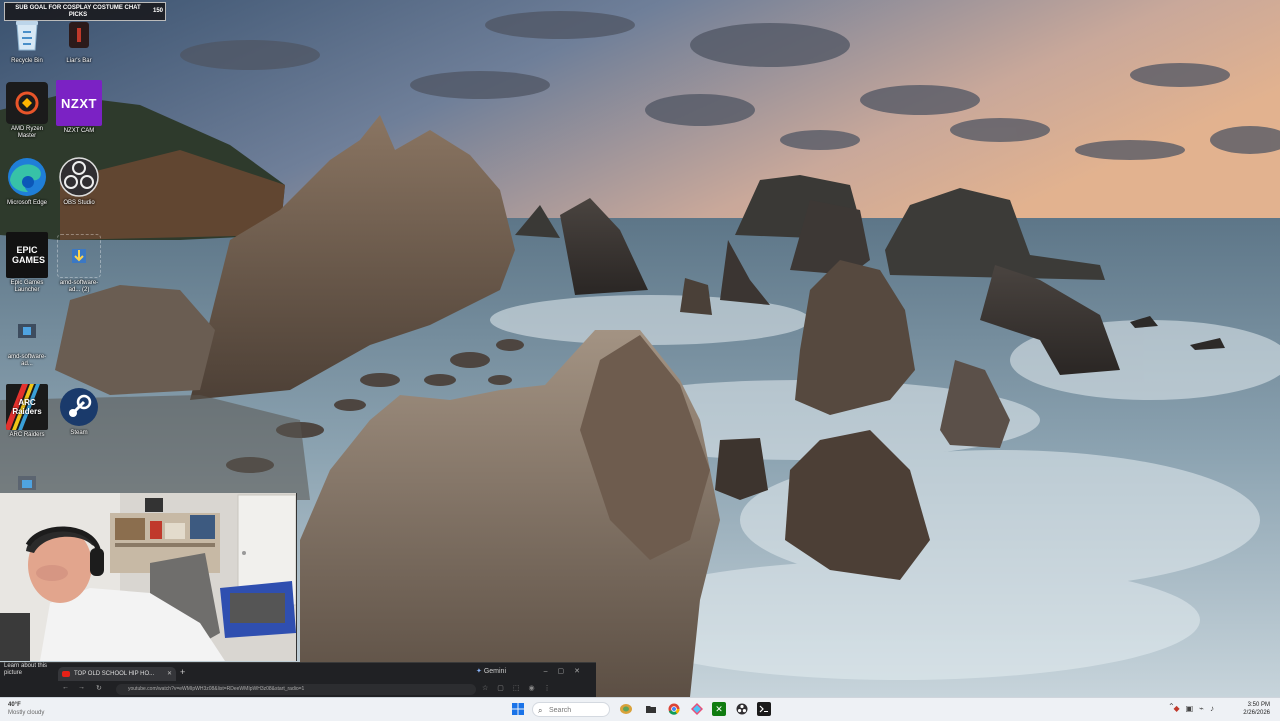 The height and width of the screenshot is (721, 1280). What do you see at coordinates (540, 710) in the screenshot?
I see `search-icon: ⌕` at bounding box center [540, 710].